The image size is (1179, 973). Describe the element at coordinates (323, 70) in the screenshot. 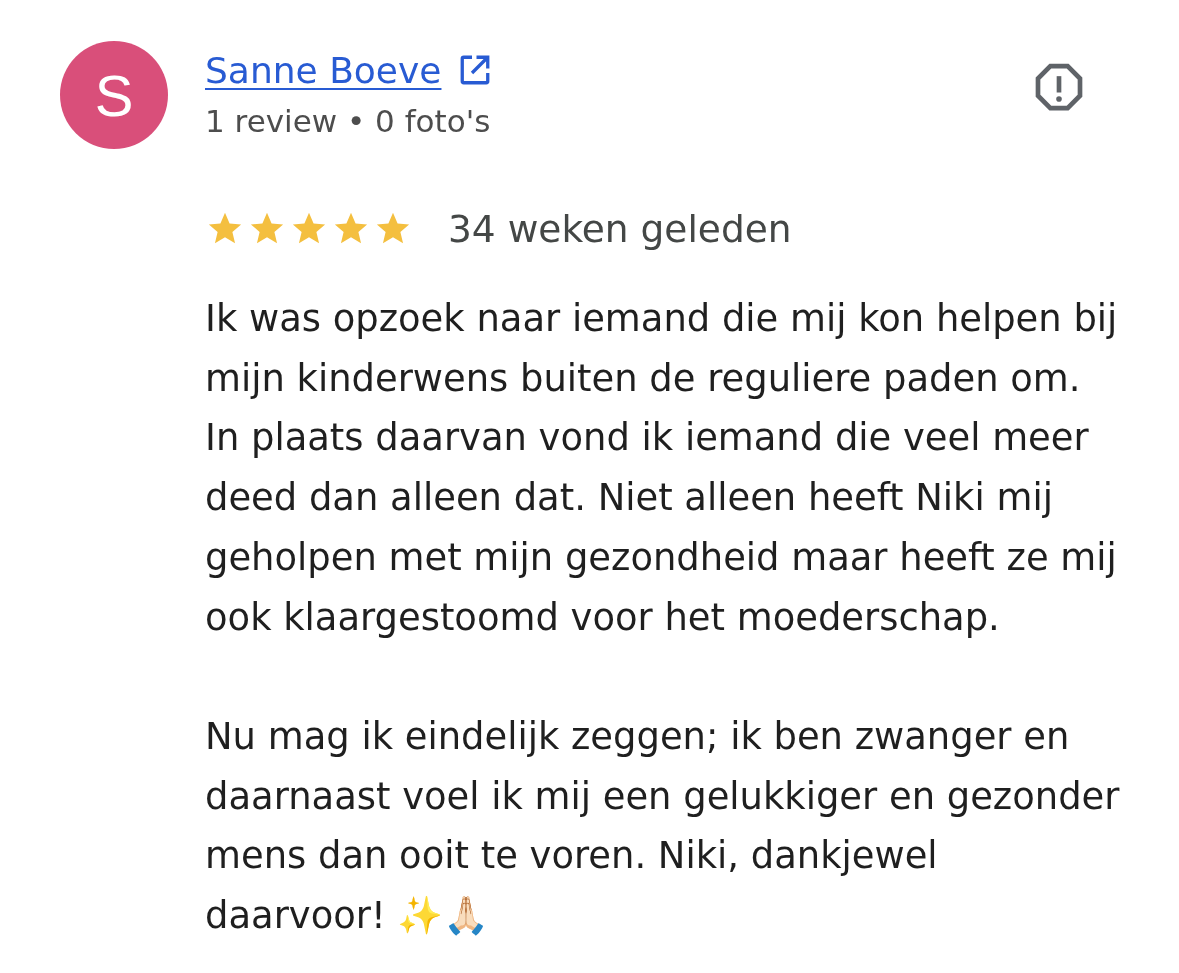

I see `reviewer-name-link: Sanne Boeve` at that location.